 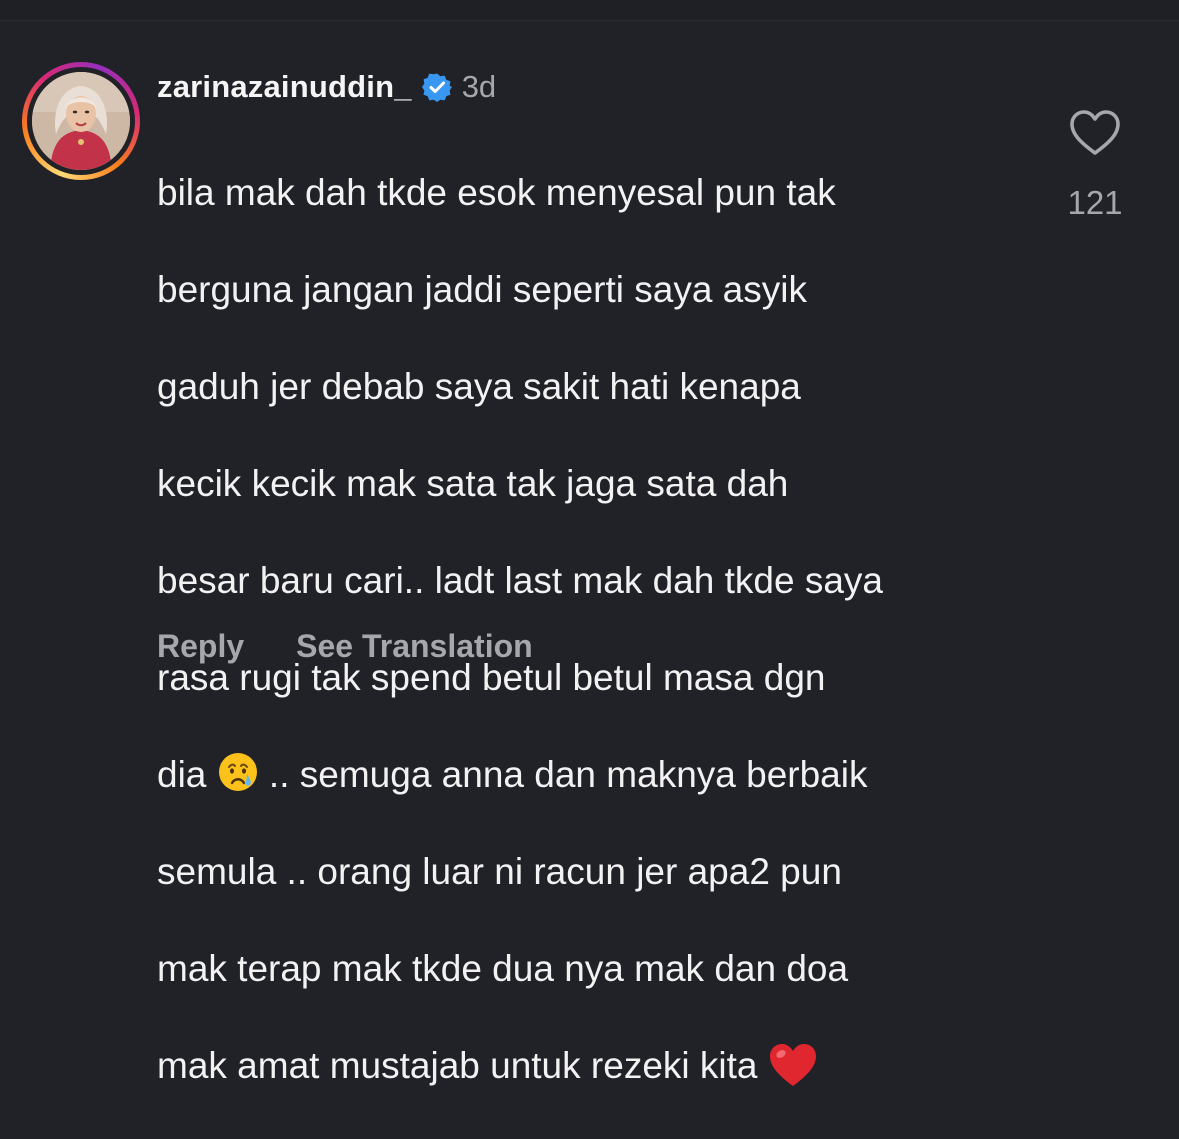 I want to click on comment-text-segment: mak amat mustajab untuk rezeki kita, so click(x=462, y=1065).